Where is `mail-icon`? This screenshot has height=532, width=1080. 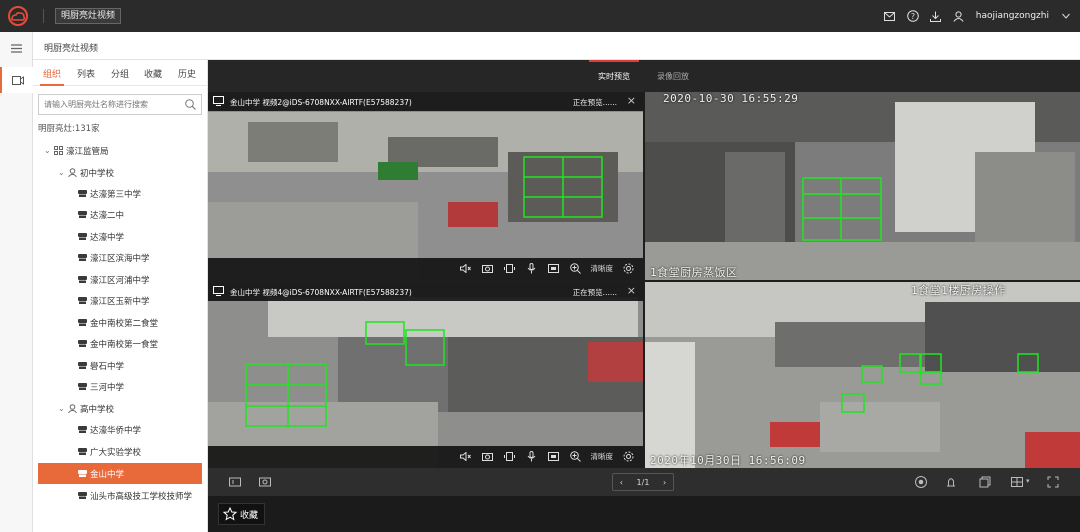 mail-icon is located at coordinates (890, 16).